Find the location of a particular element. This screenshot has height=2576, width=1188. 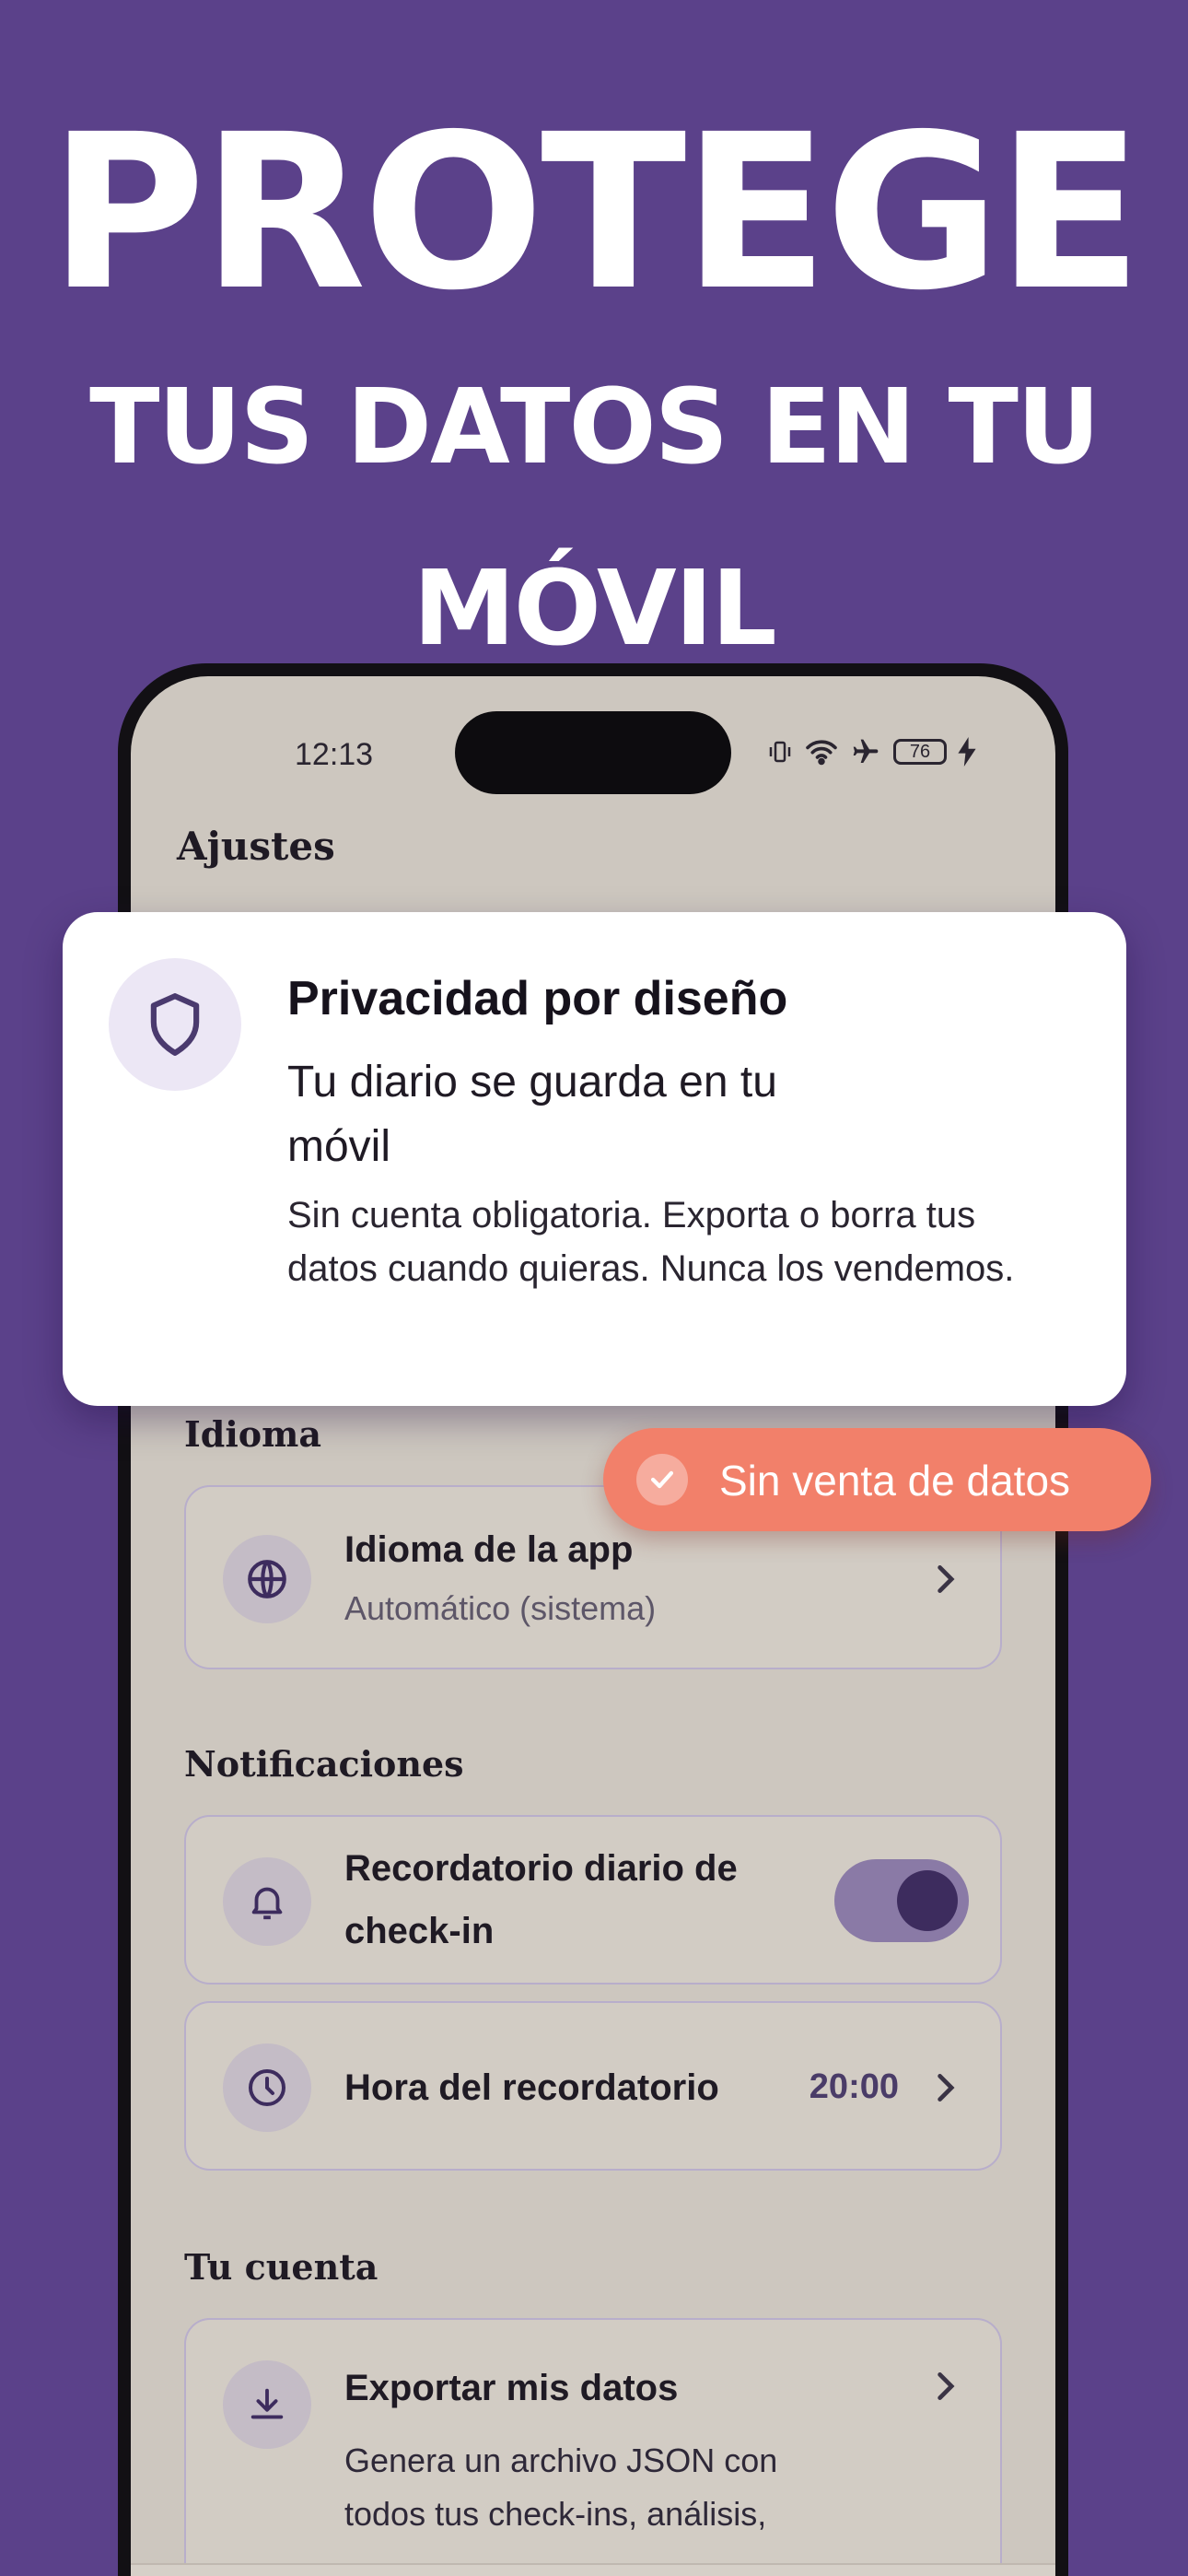

no-data-sale-badge: Sin venta de datos is located at coordinates (877, 1479).